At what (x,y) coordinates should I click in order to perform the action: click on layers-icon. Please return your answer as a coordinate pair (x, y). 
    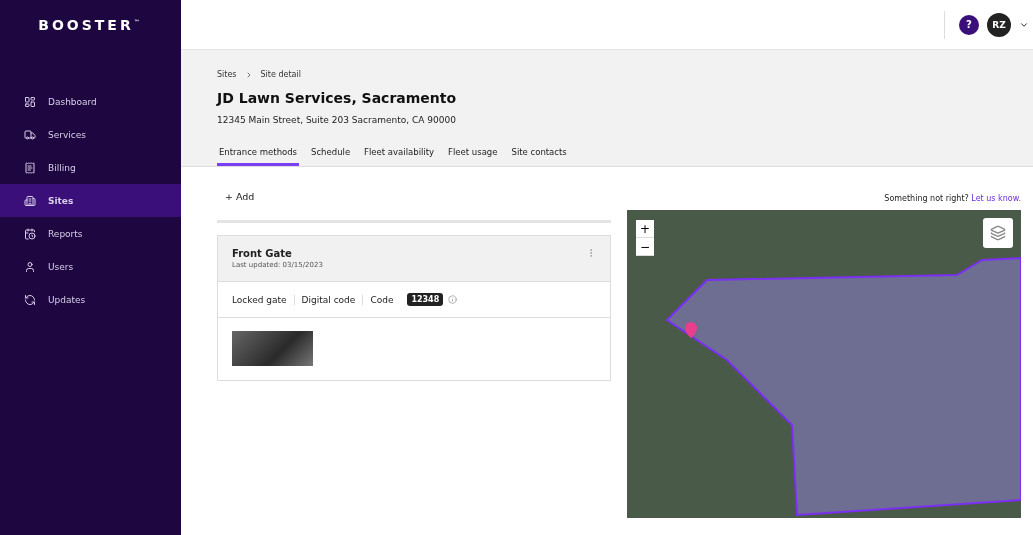
    Looking at the image, I should click on (998, 233).